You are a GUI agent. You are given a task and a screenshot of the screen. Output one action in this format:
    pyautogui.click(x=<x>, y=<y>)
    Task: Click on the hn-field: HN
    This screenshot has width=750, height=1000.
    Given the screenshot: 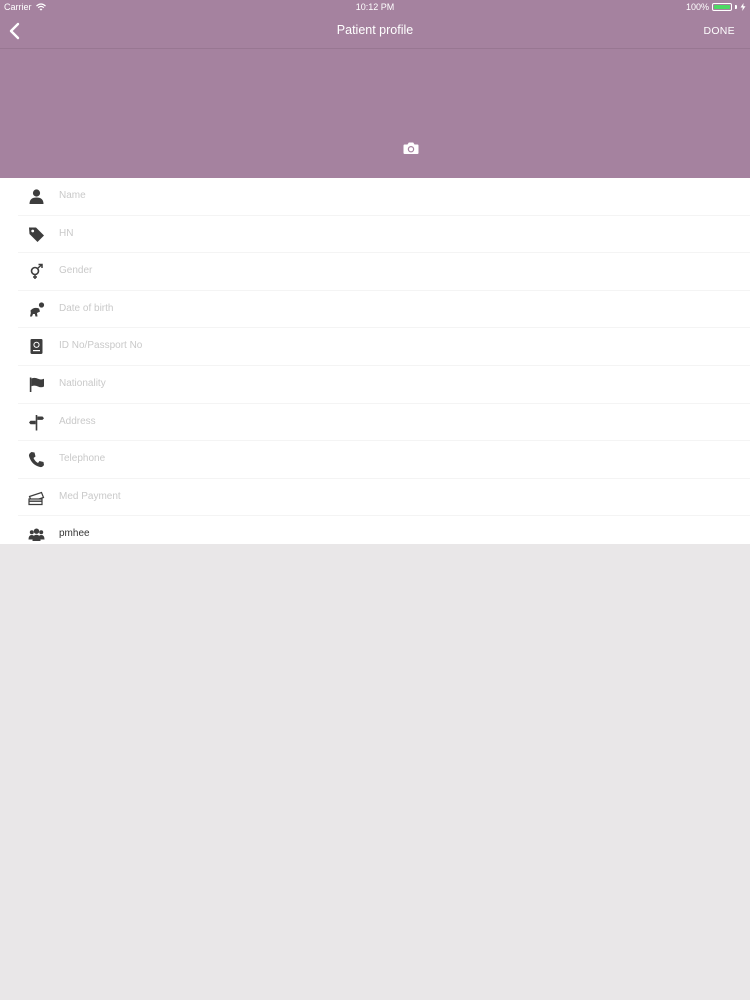 What is the action you would take?
    pyautogui.click(x=384, y=235)
    